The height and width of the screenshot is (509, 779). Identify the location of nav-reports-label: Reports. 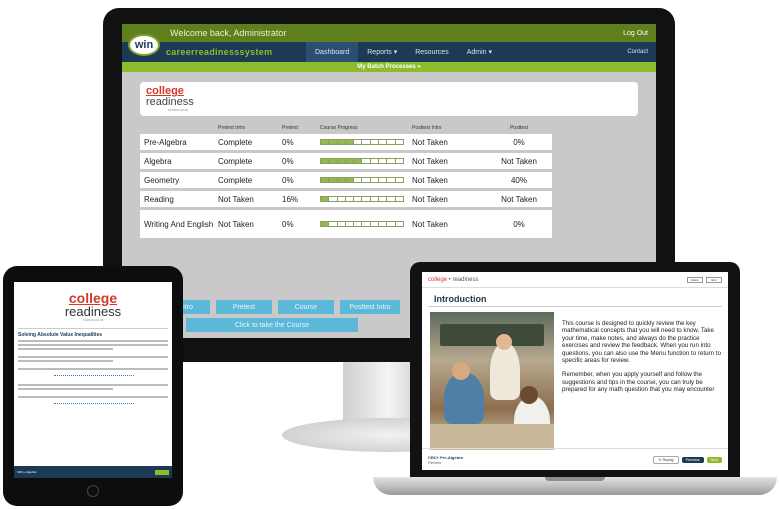
(379, 52).